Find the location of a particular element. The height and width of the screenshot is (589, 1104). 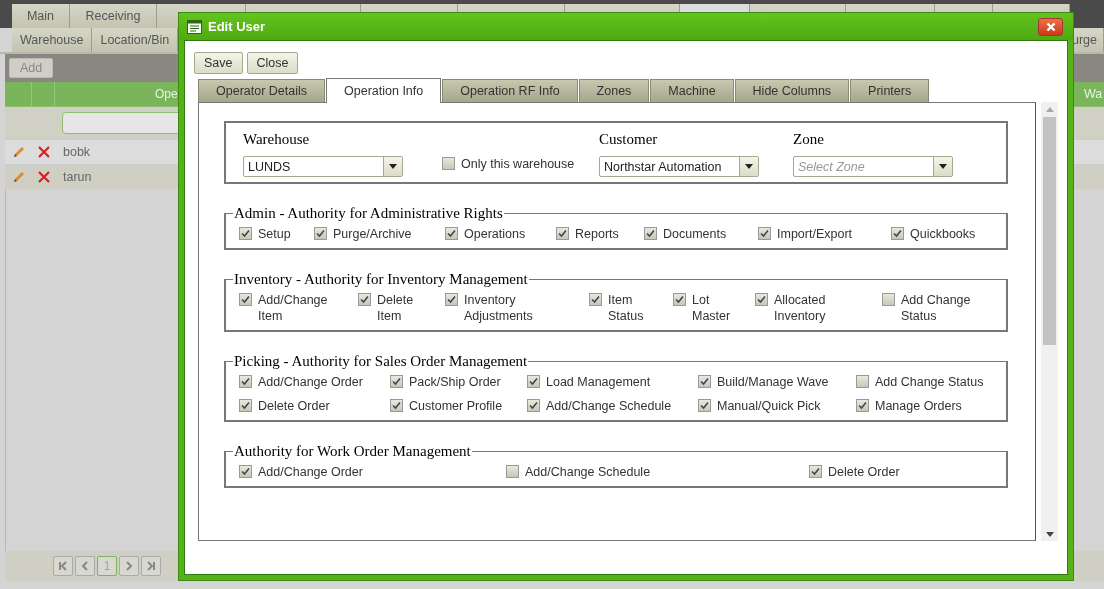

checkbox-label: Import/Export is located at coordinates (815, 234).